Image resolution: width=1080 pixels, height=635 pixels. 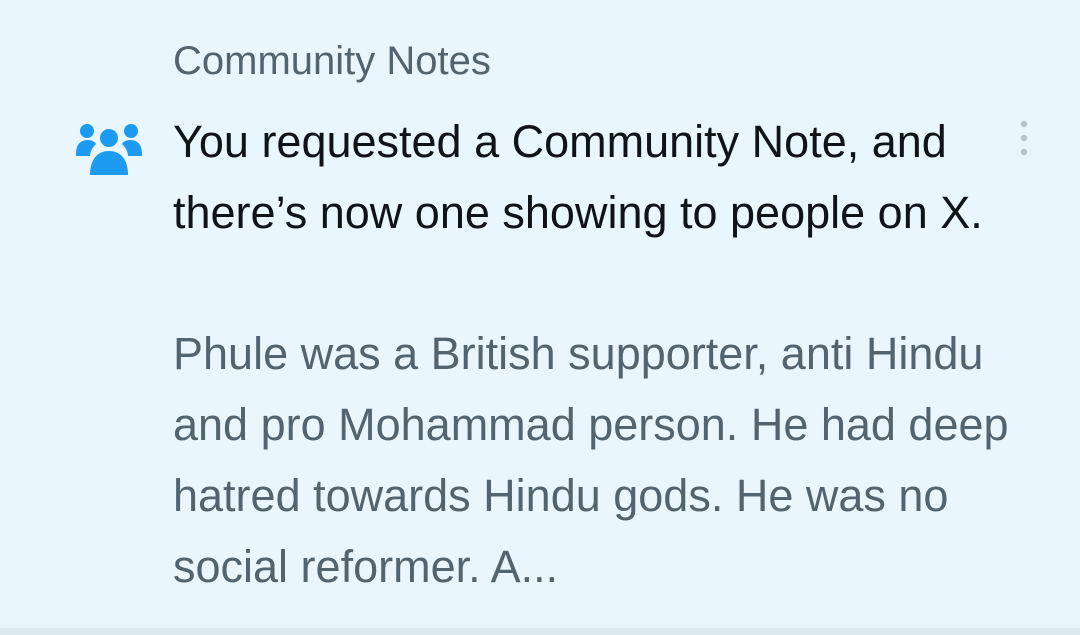 What do you see at coordinates (540, 631) in the screenshot?
I see `divider` at bounding box center [540, 631].